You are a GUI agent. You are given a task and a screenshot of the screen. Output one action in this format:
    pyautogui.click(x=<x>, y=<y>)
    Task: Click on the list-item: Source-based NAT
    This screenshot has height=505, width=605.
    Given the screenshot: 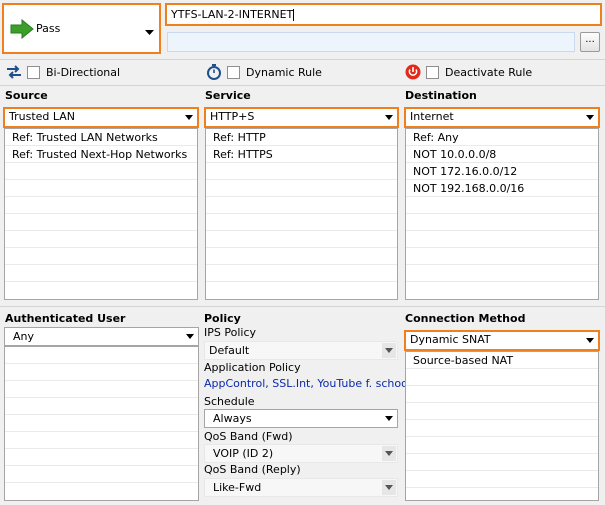 What is the action you would take?
    pyautogui.click(x=502, y=360)
    